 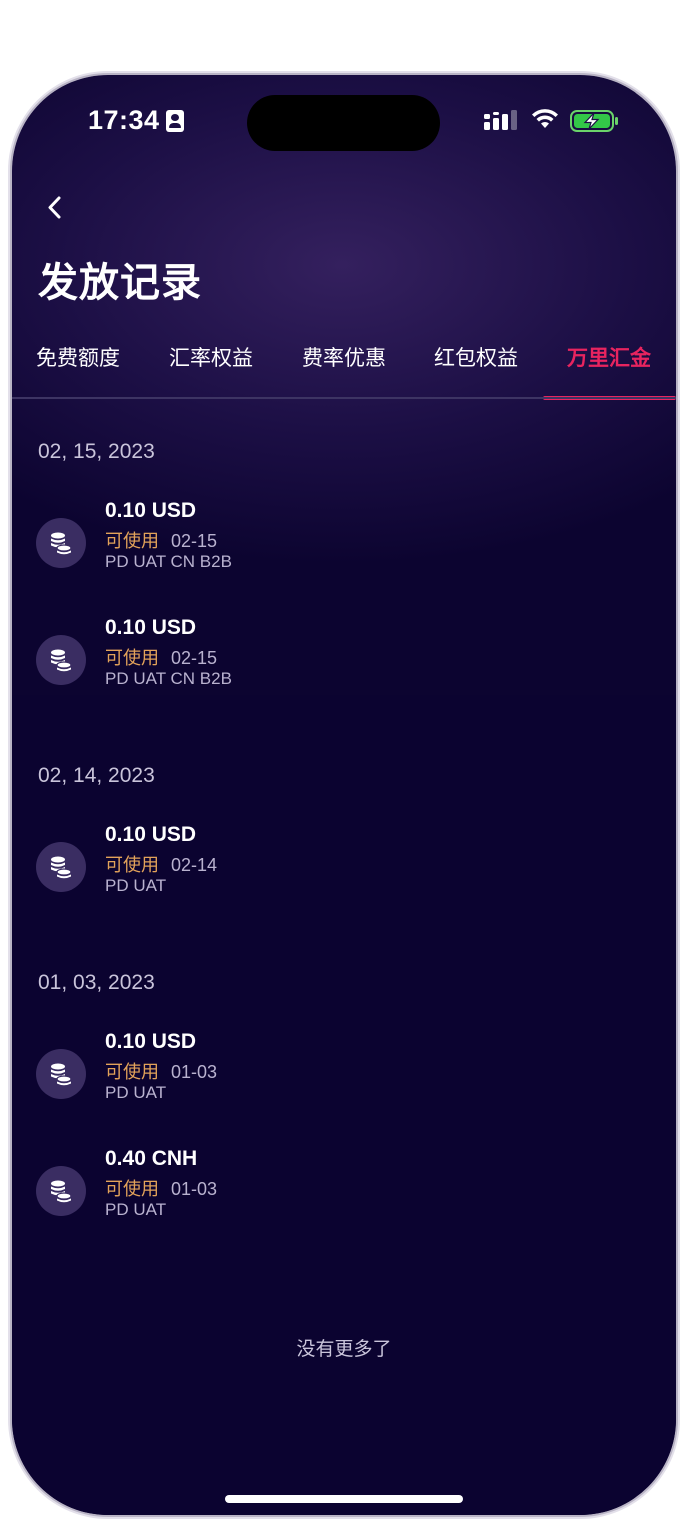 What do you see at coordinates (96, 775) in the screenshot?
I see `date-header: 02, 14, 2023` at bounding box center [96, 775].